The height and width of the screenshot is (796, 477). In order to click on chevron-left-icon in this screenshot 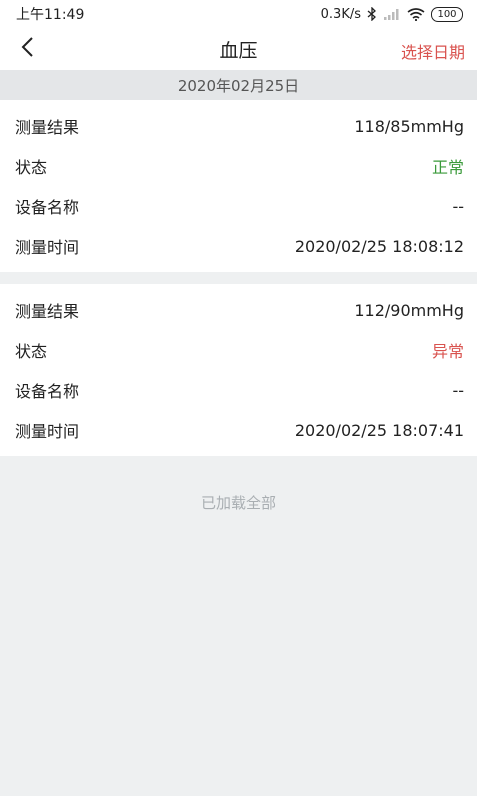, I will do `click(27, 49)`.